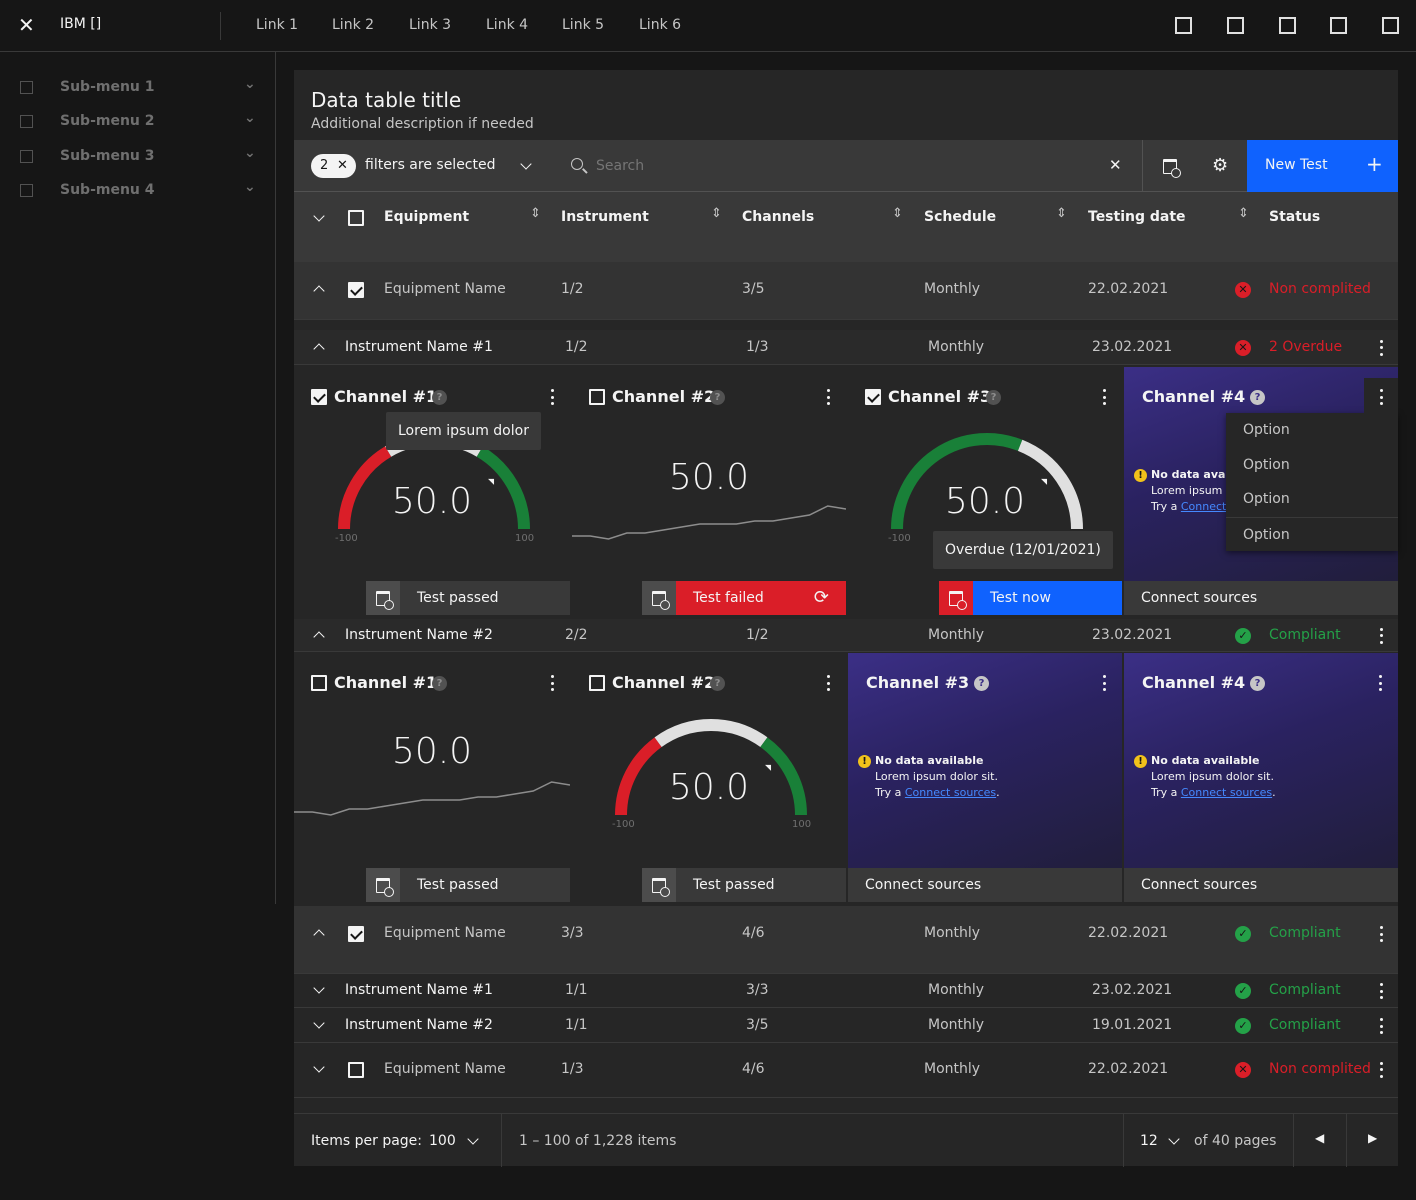 The height and width of the screenshot is (1200, 1416). What do you see at coordinates (277, 25) in the screenshot?
I see `nav-link-1: Link 1` at bounding box center [277, 25].